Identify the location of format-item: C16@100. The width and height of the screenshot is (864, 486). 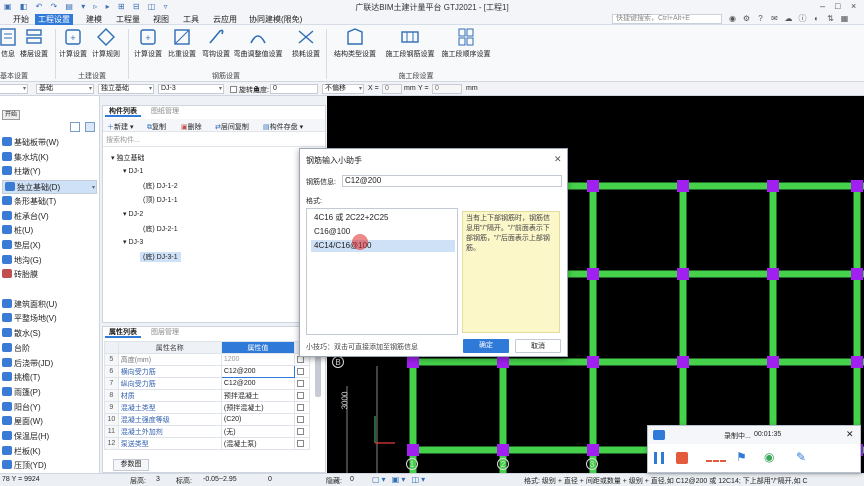
(383, 232).